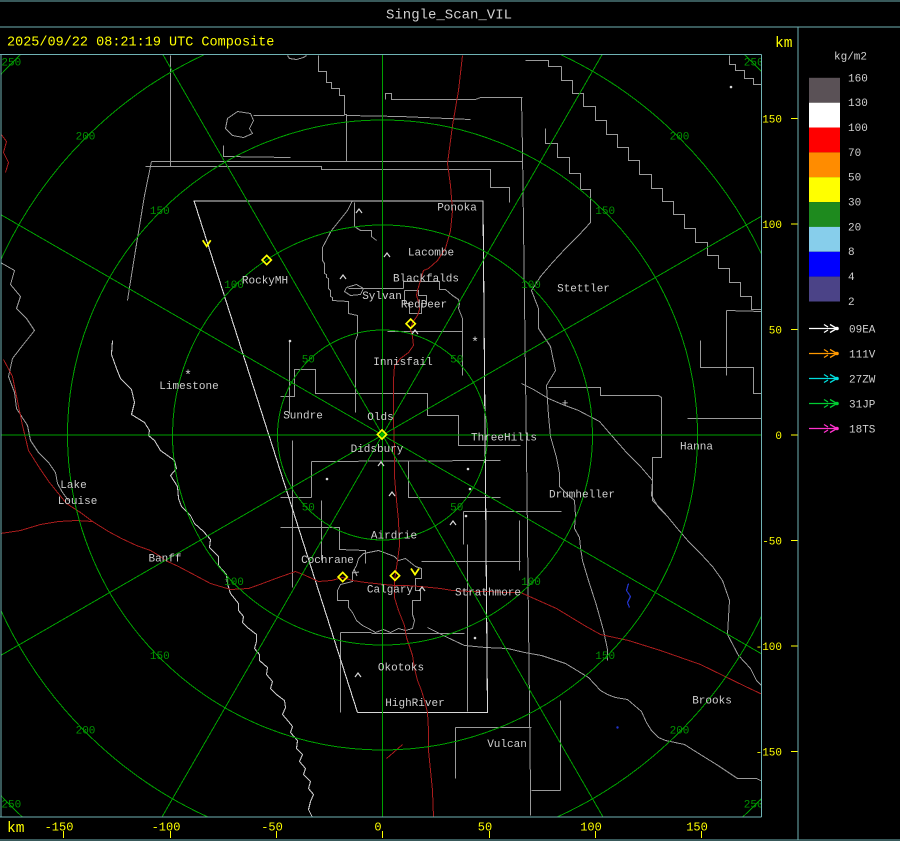 Image resolution: width=900 pixels, height=841 pixels. What do you see at coordinates (390, 591) in the screenshot?
I see `svg-text: Calgary` at bounding box center [390, 591].